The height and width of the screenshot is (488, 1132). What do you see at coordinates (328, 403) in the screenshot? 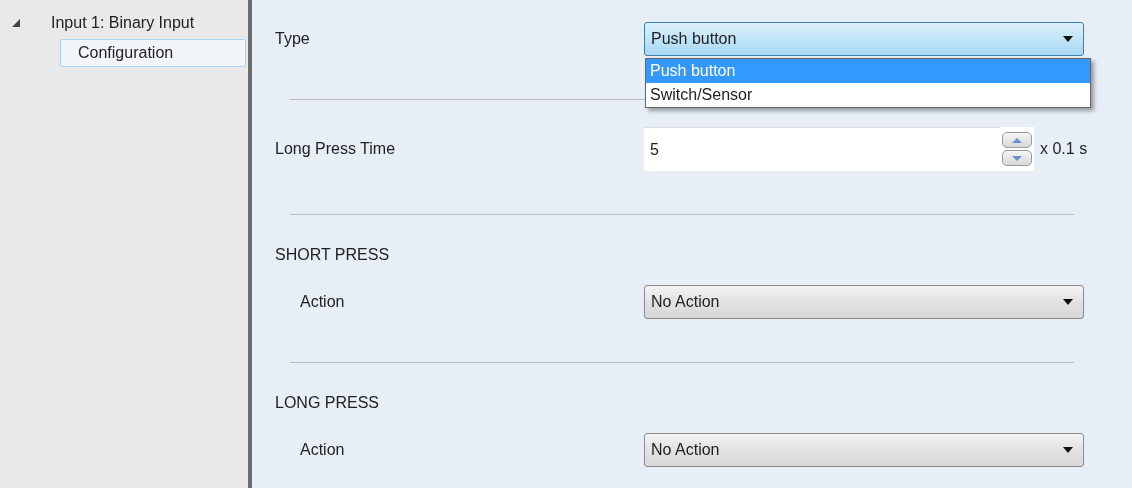
I see `section-heading: LONG PRESS` at bounding box center [328, 403].